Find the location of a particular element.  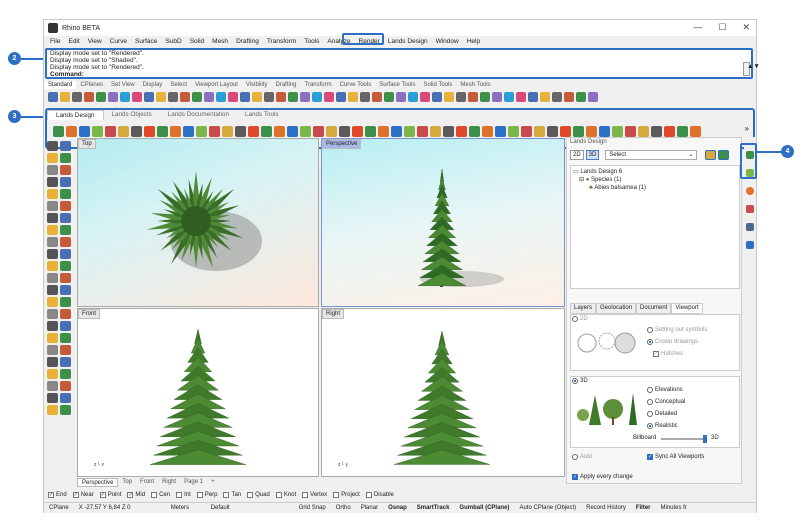

menu-mesh: Mesh is located at coordinates (220, 41).